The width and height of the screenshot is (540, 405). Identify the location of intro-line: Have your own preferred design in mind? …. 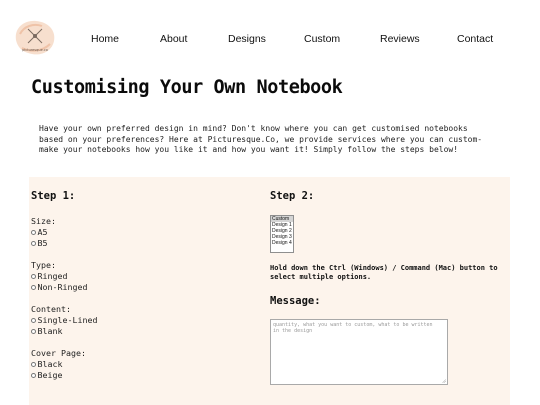
(253, 128).